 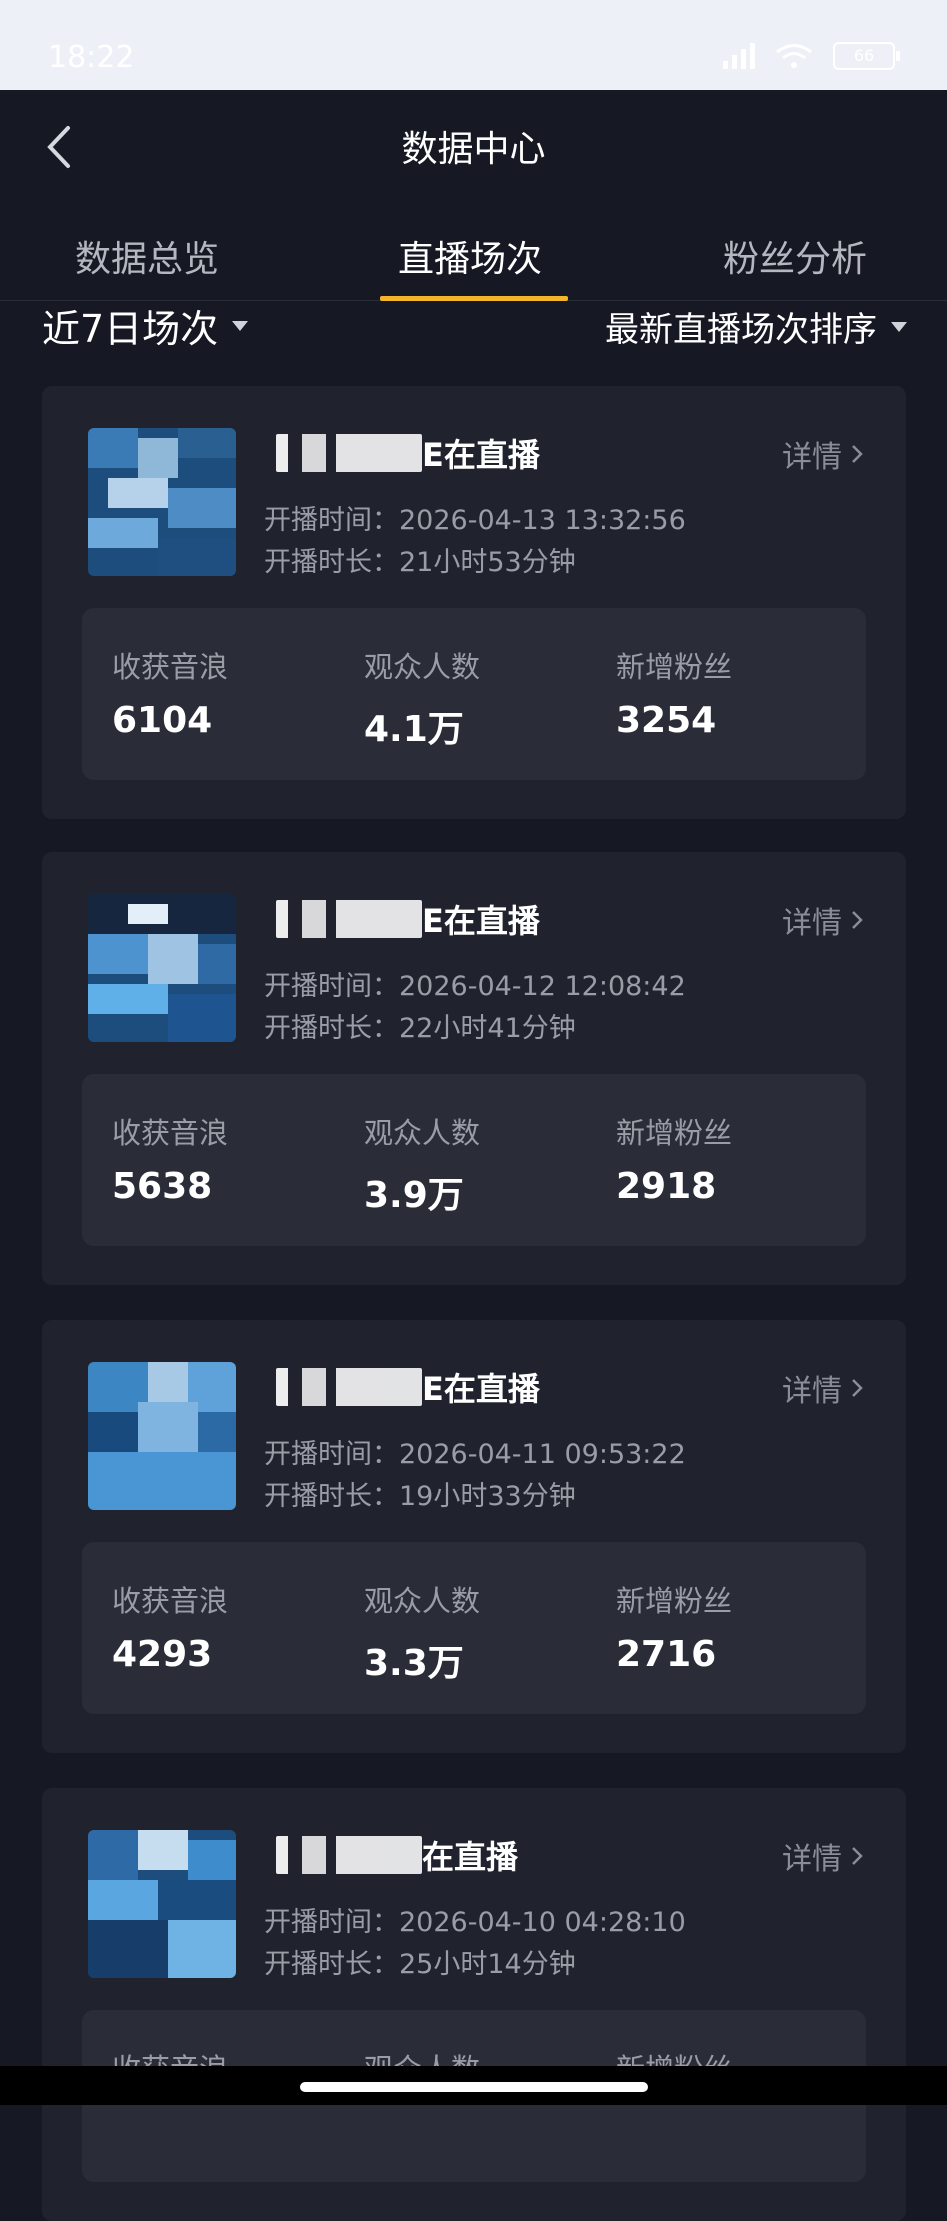 I want to click on session-title: 在直播, so click(x=470, y=1857).